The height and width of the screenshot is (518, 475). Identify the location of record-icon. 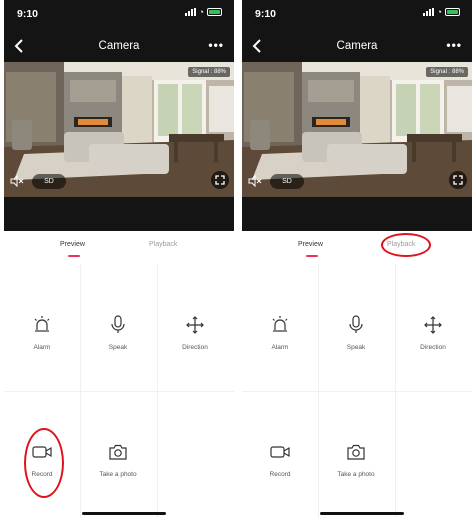
(280, 452).